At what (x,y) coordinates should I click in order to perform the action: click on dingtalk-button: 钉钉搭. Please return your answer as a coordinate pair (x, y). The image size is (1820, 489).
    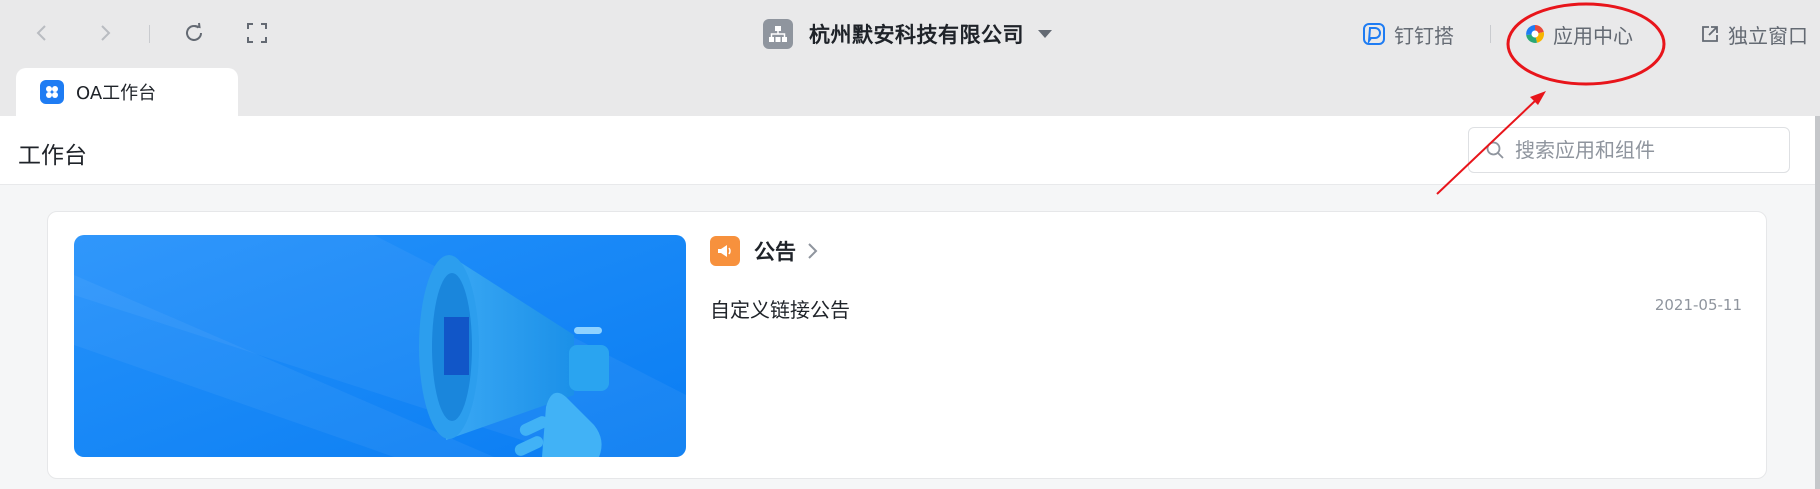
    Looking at the image, I should click on (1408, 34).